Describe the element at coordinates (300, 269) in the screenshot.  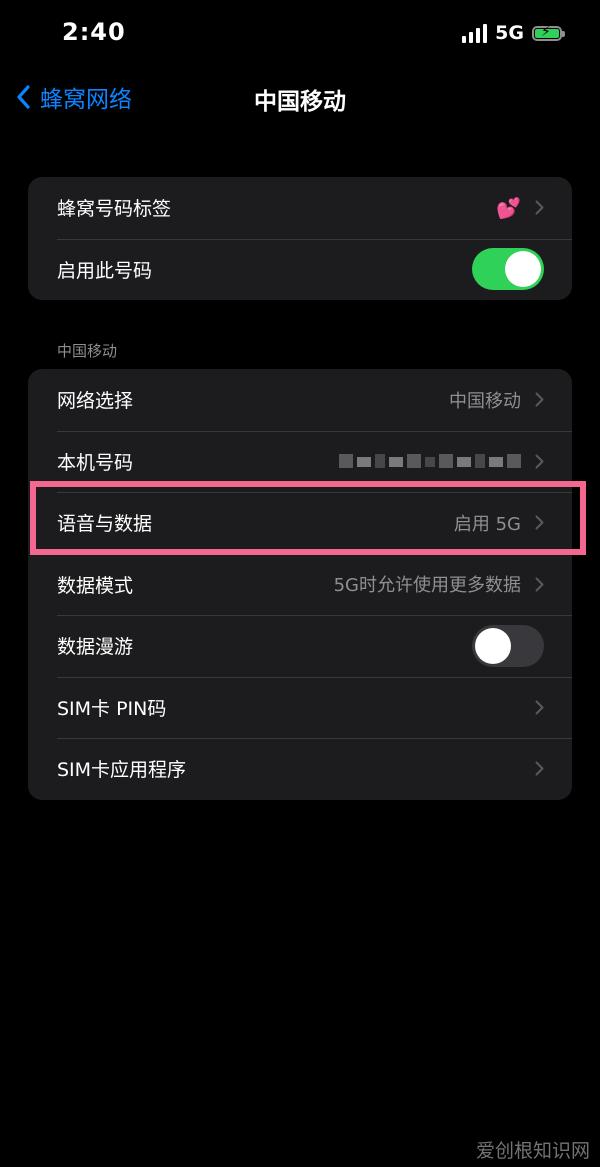
I see `row-enable-number: 启用此号码` at that location.